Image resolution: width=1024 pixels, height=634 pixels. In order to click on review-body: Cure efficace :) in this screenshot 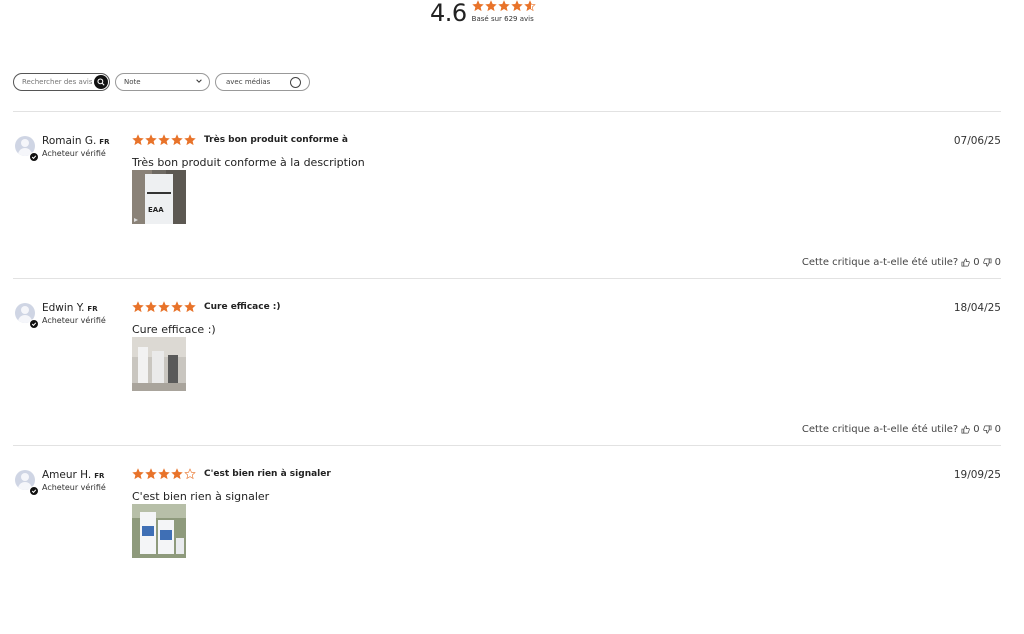, I will do `click(174, 329)`.